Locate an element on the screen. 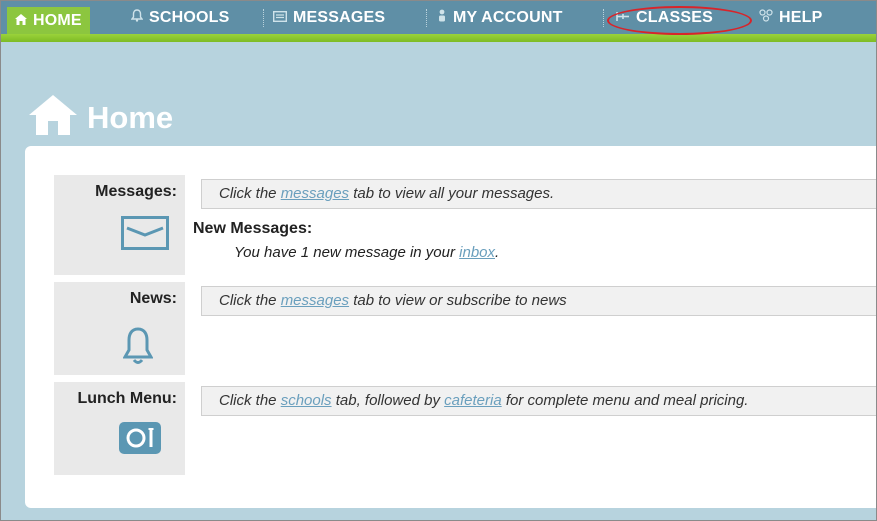 This screenshot has width=877, height=521. tab-my-account: MY ACCOUNT is located at coordinates (500, 17).